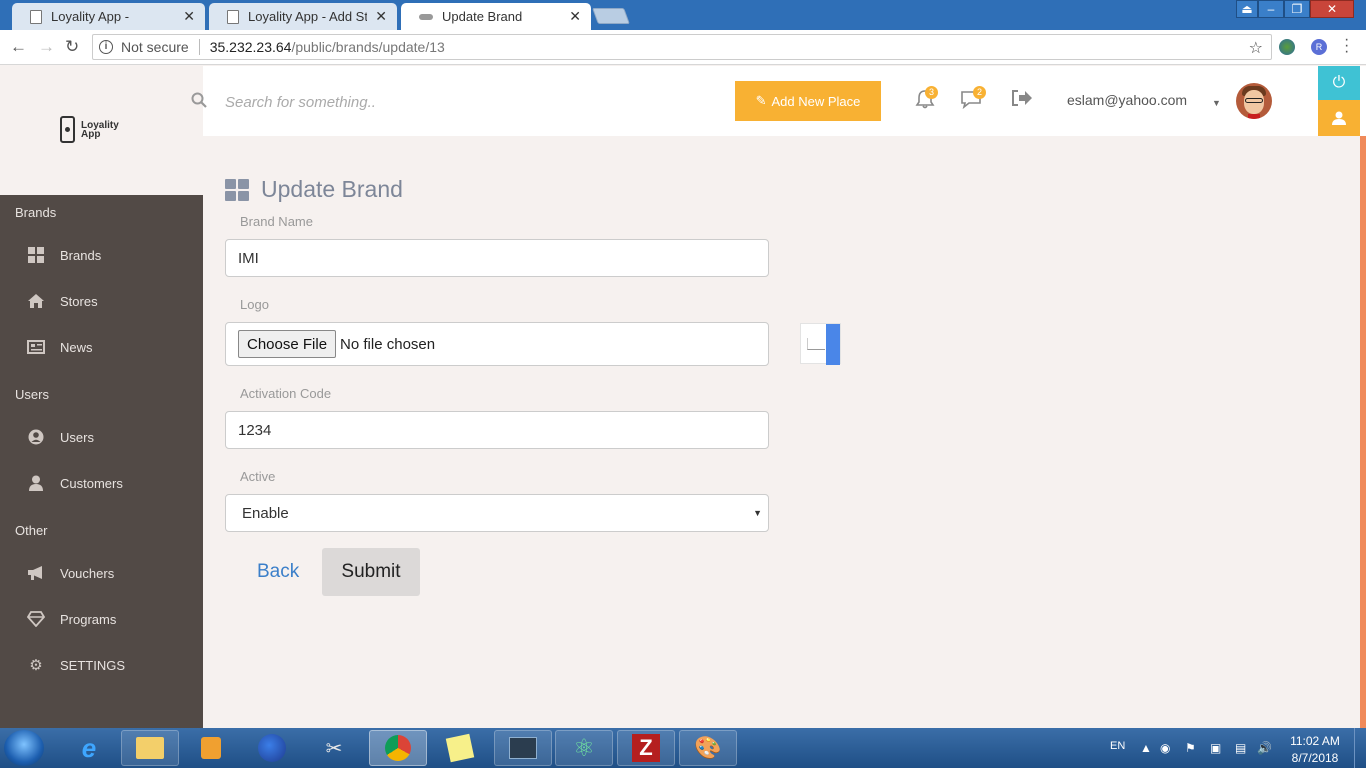 The width and height of the screenshot is (1366, 768). I want to click on scrollbar-thumb, so click(1363, 432).